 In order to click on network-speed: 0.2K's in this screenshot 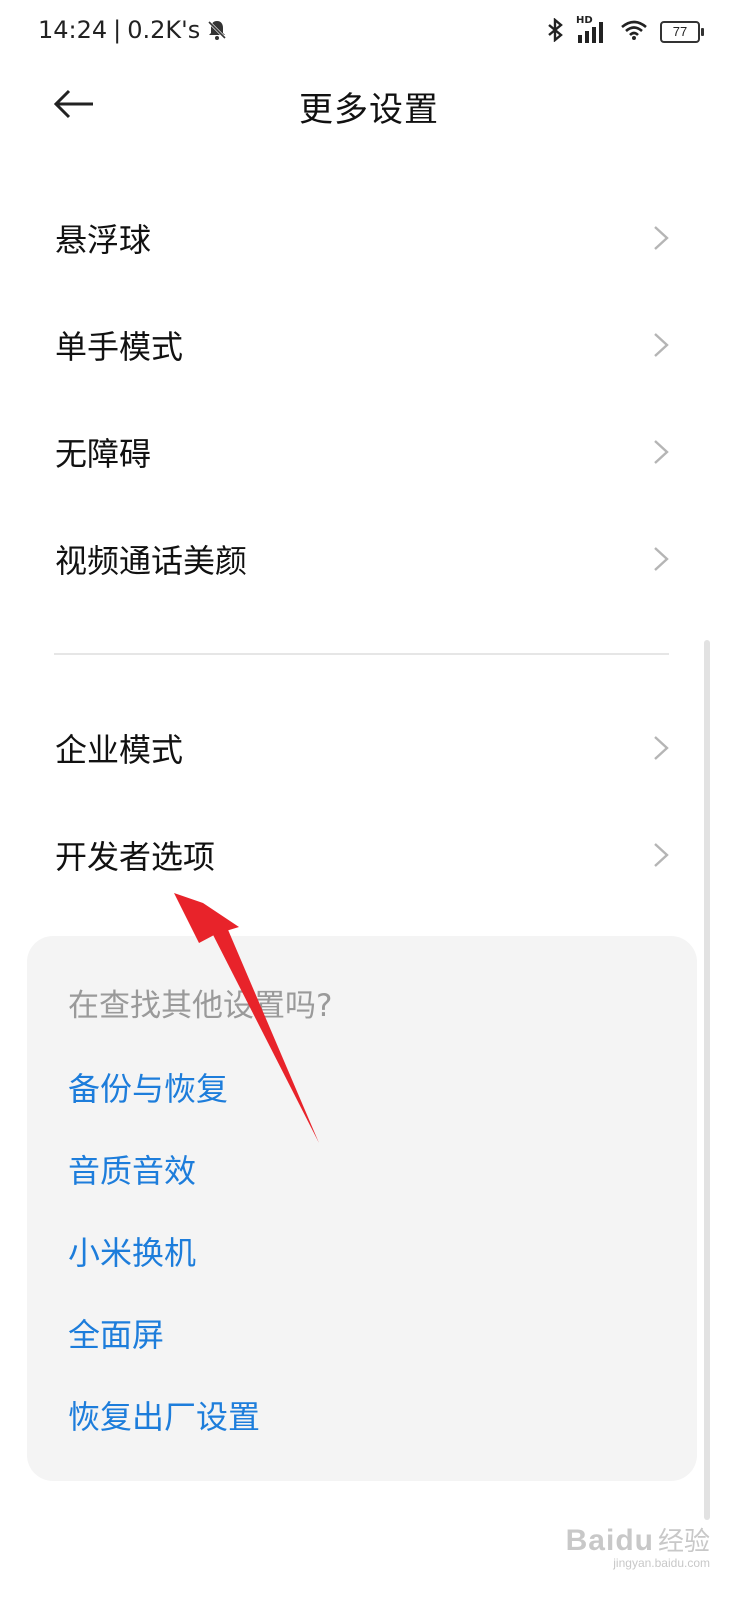, I will do `click(164, 30)`.